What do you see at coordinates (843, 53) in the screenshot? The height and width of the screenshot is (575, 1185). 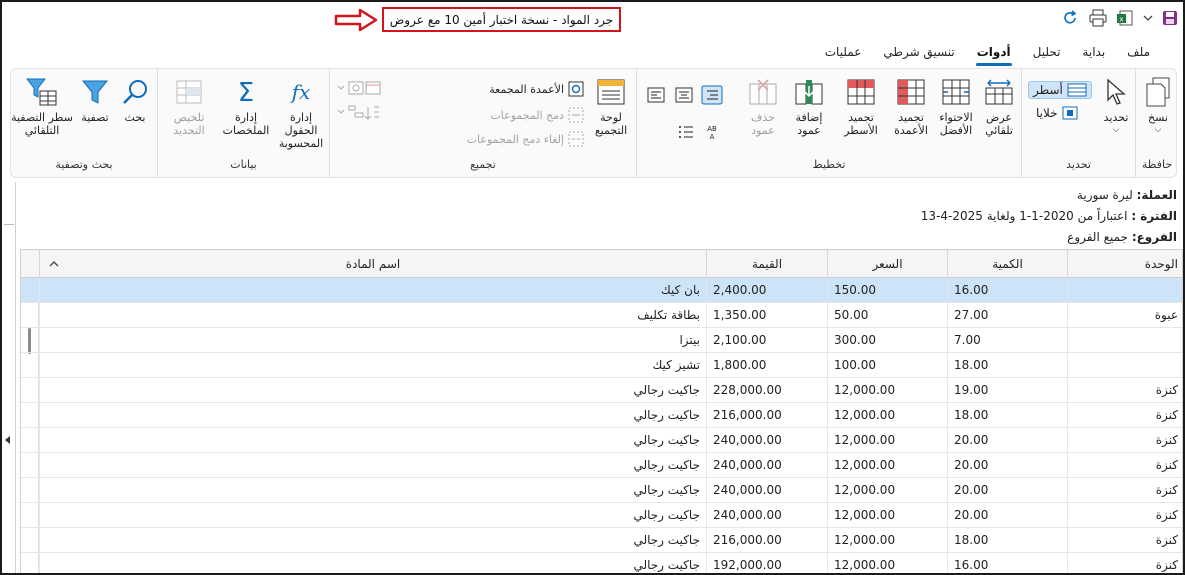 I see `tab-operations: عمليات` at bounding box center [843, 53].